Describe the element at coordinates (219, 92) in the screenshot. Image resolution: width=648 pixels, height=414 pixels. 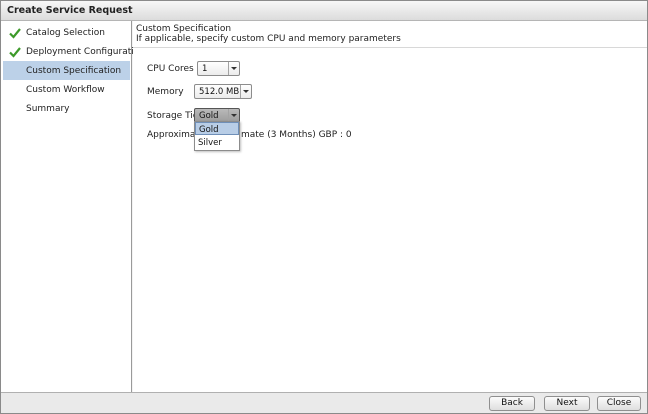
I see `memory-value: 512.0 MB` at that location.